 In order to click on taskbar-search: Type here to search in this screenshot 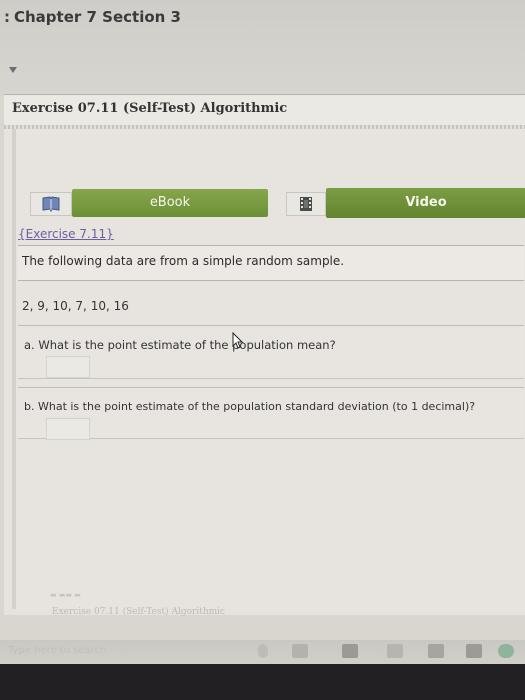, I will do `click(57, 650)`.